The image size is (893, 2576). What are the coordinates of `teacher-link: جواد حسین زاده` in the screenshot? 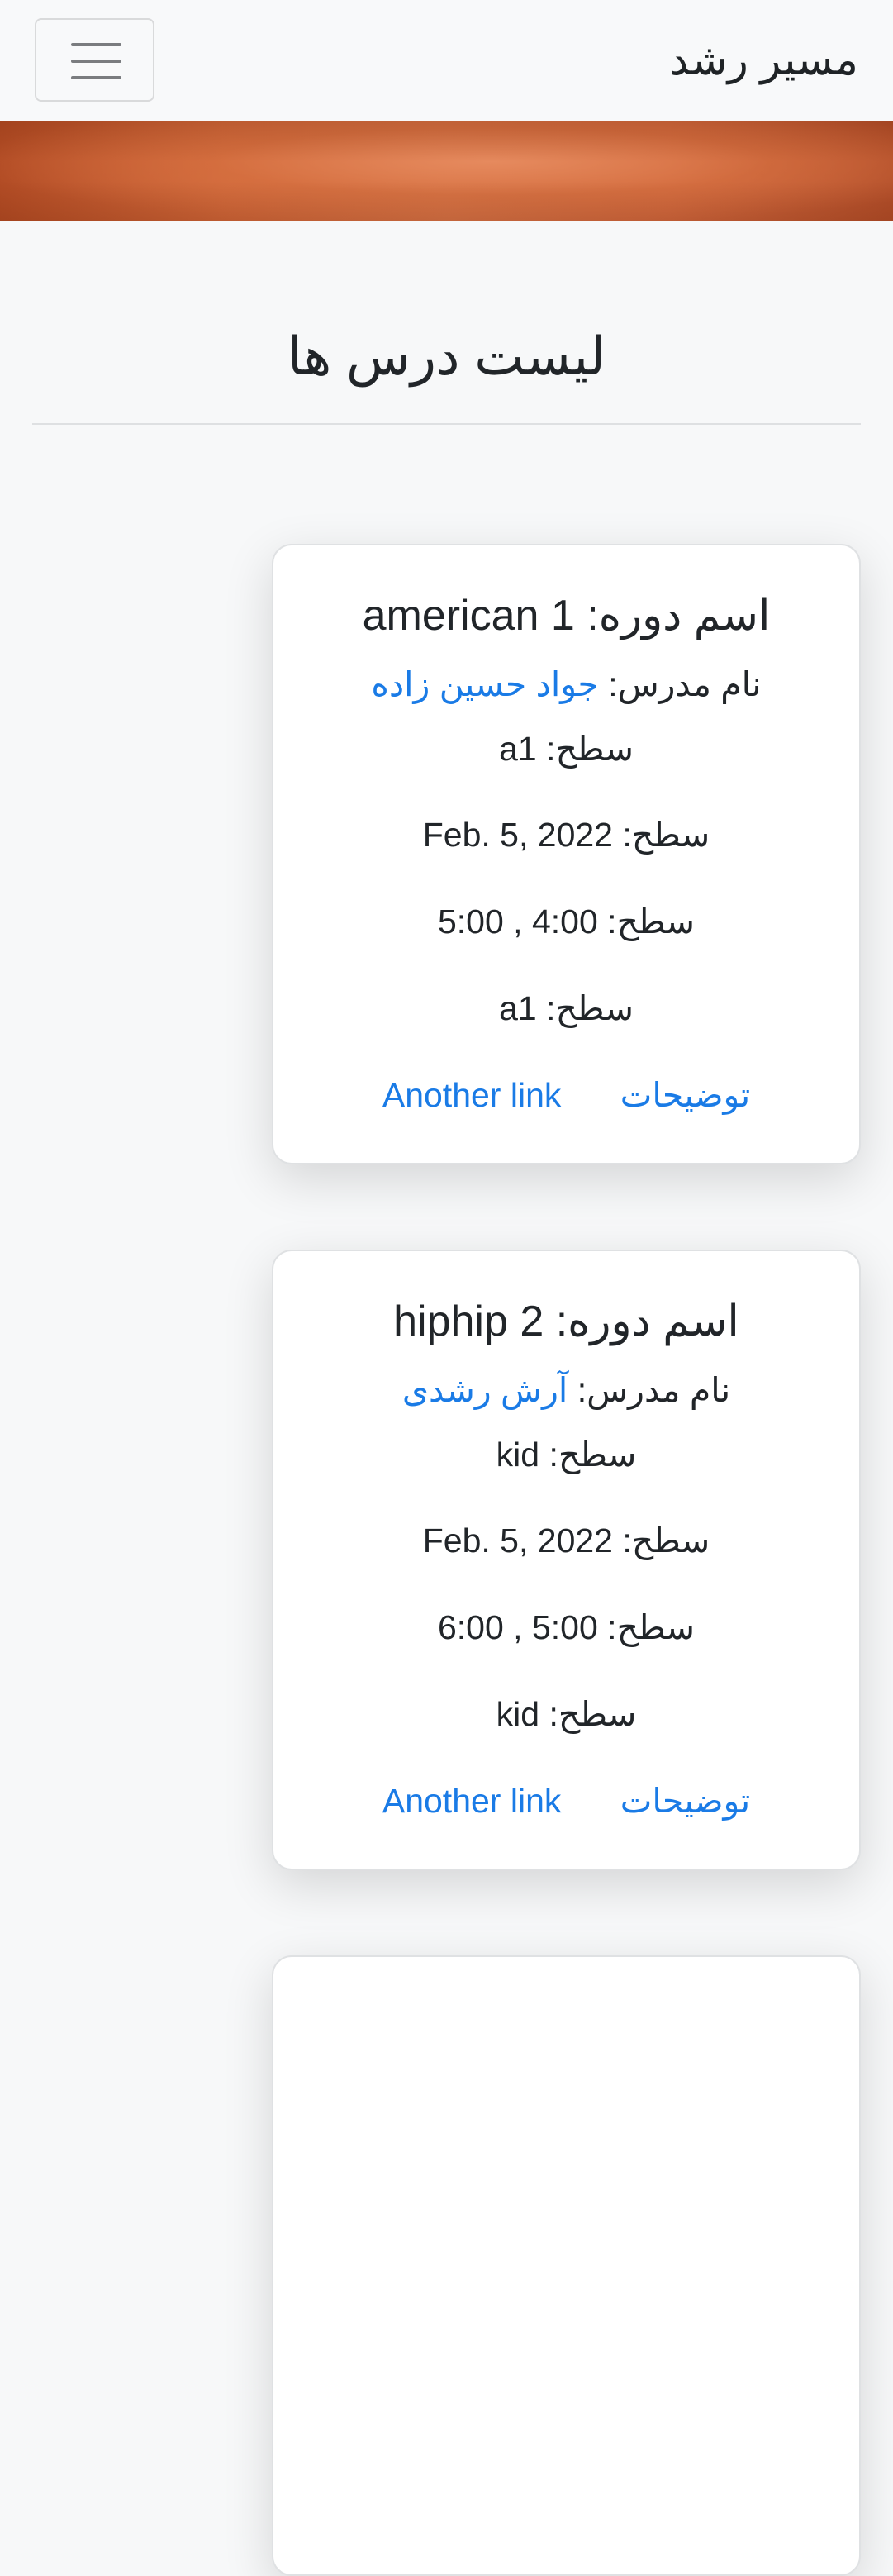 It's located at (484, 684).